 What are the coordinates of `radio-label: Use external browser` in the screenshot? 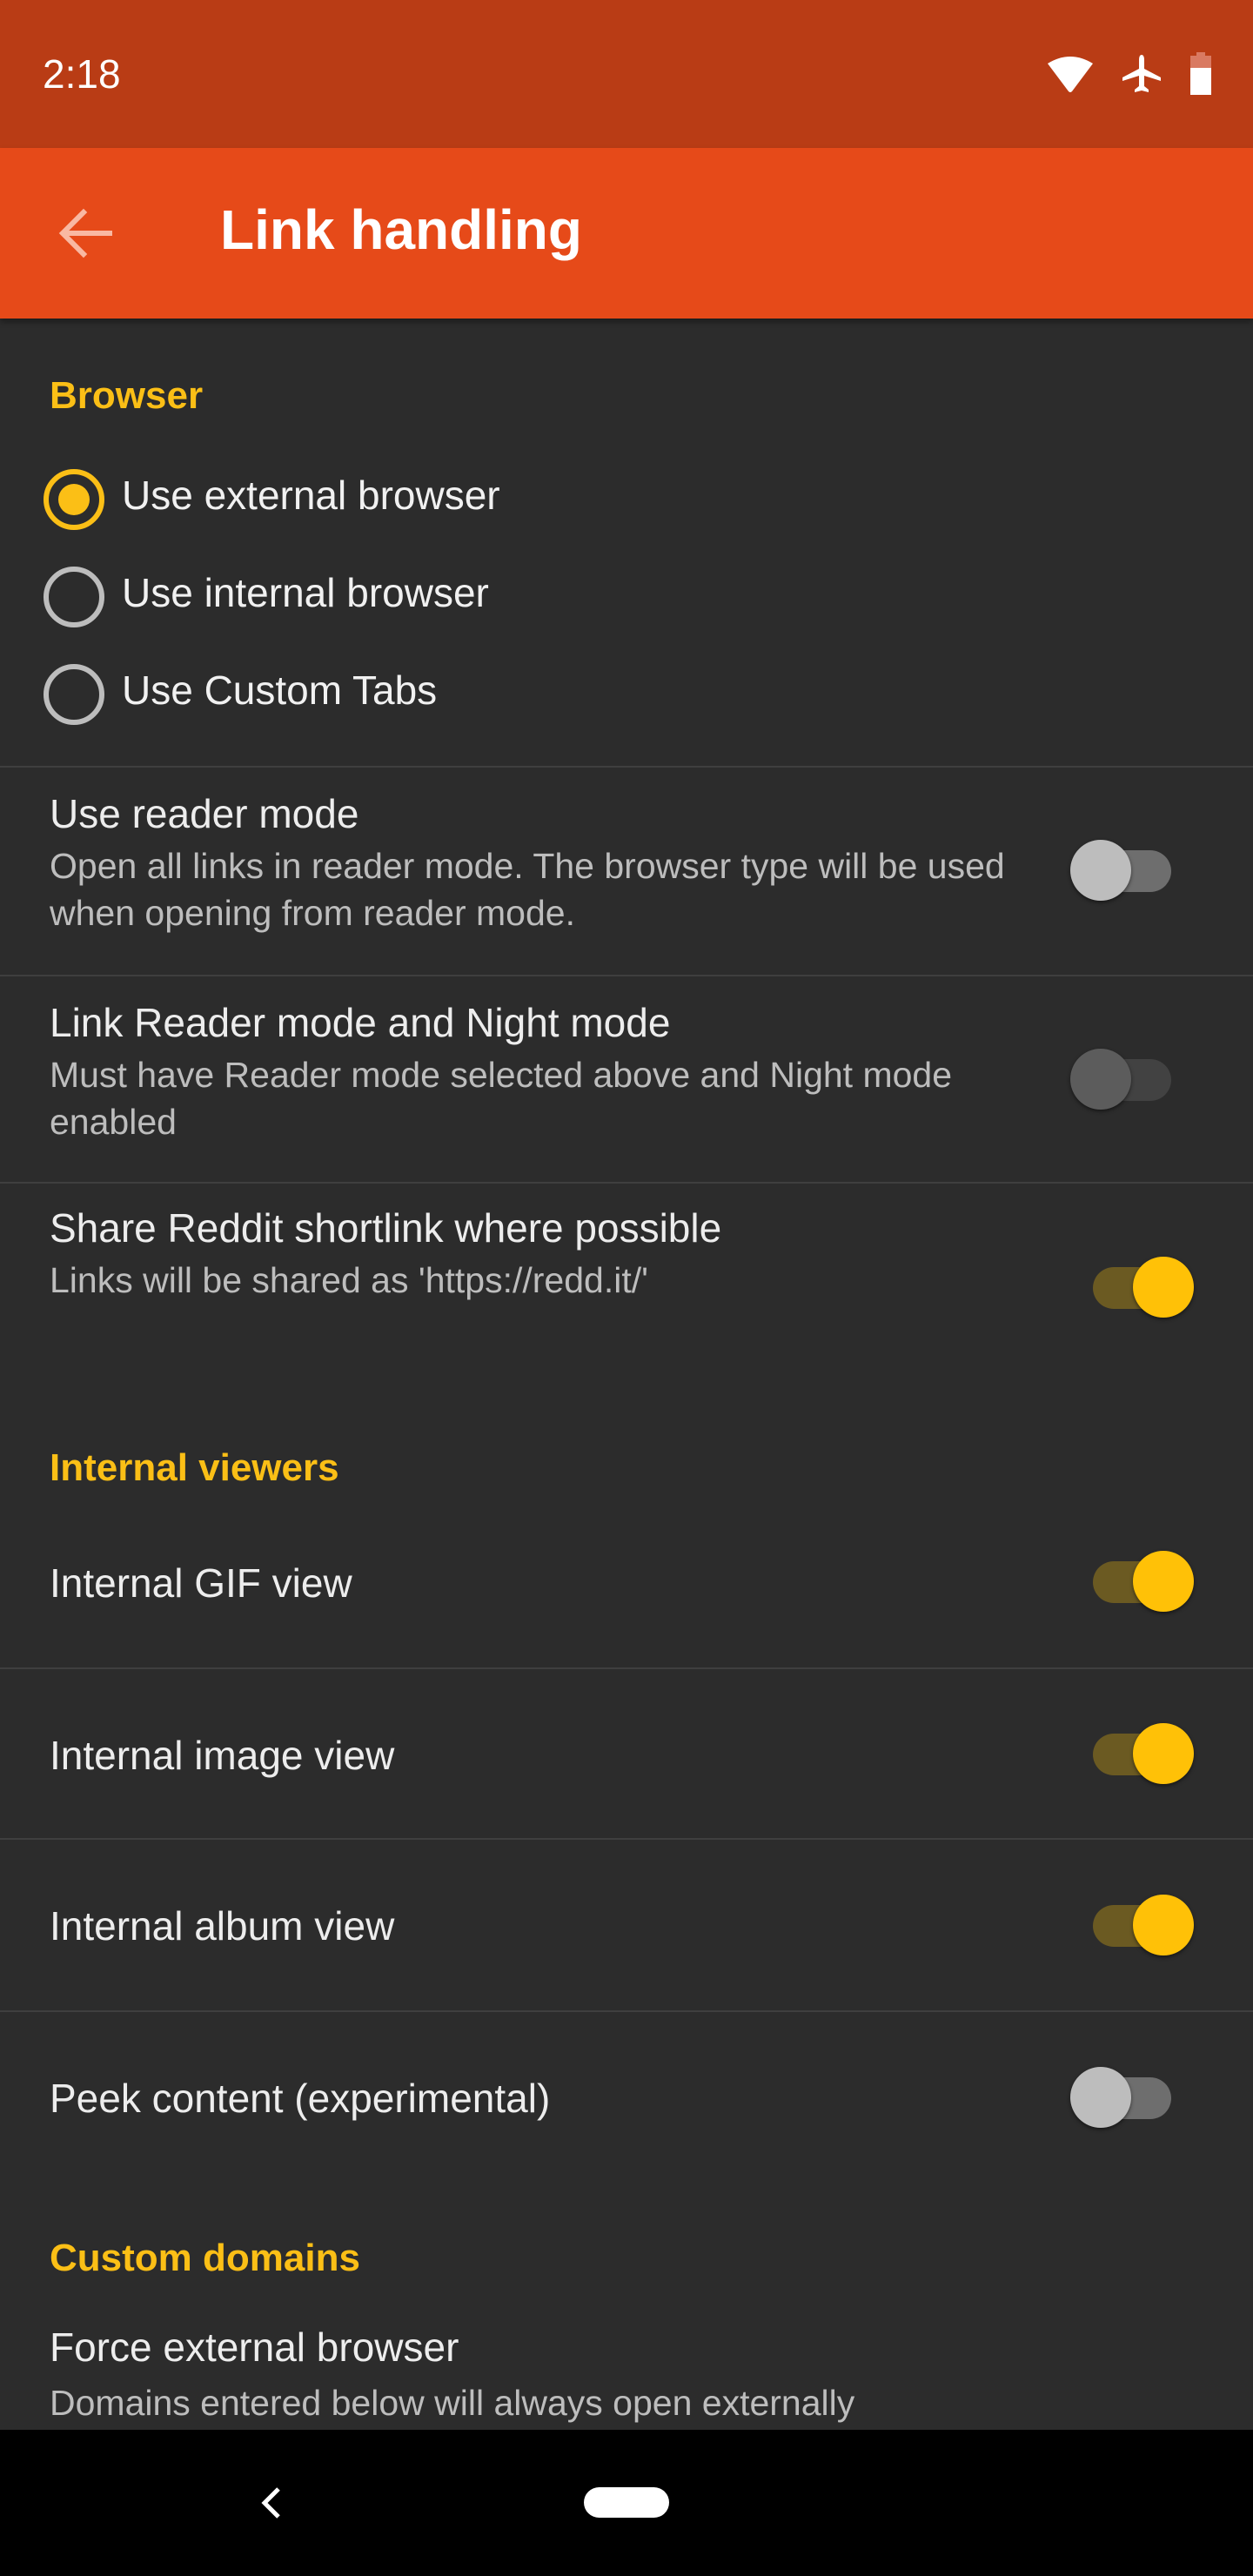 It's located at (311, 495).